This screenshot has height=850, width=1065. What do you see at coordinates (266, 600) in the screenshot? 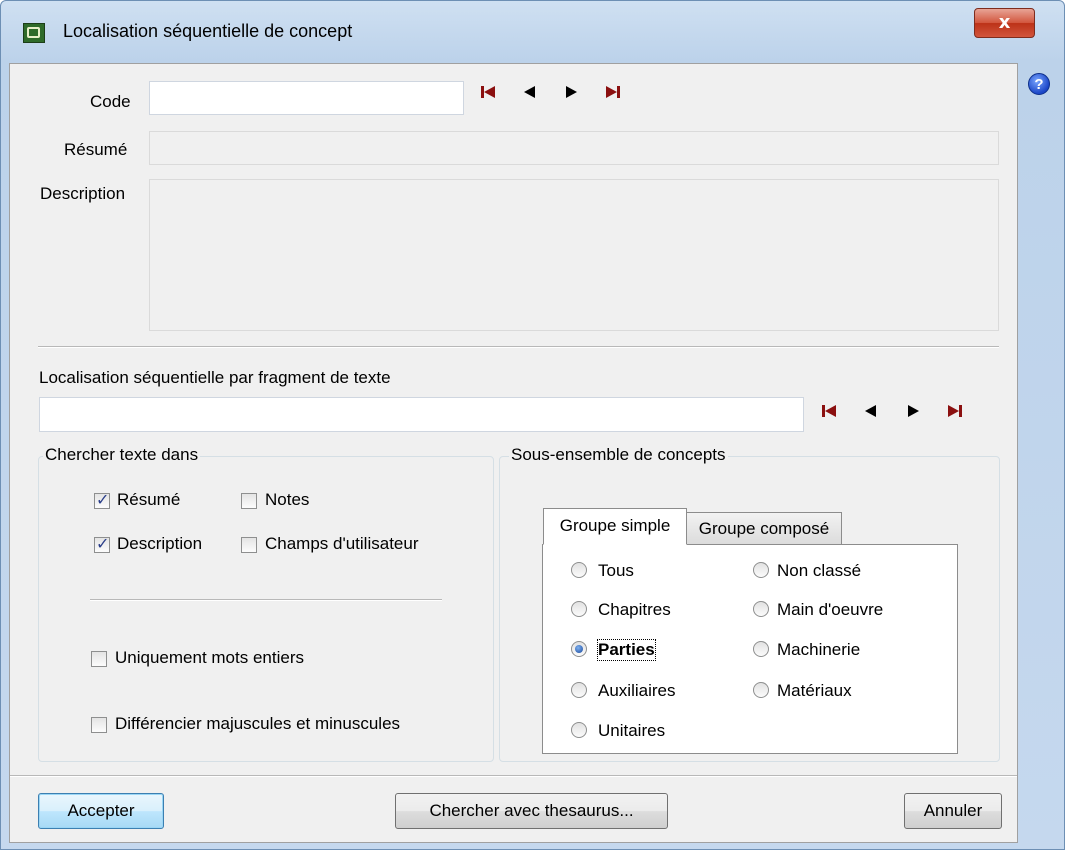
I see `search-in-separator` at bounding box center [266, 600].